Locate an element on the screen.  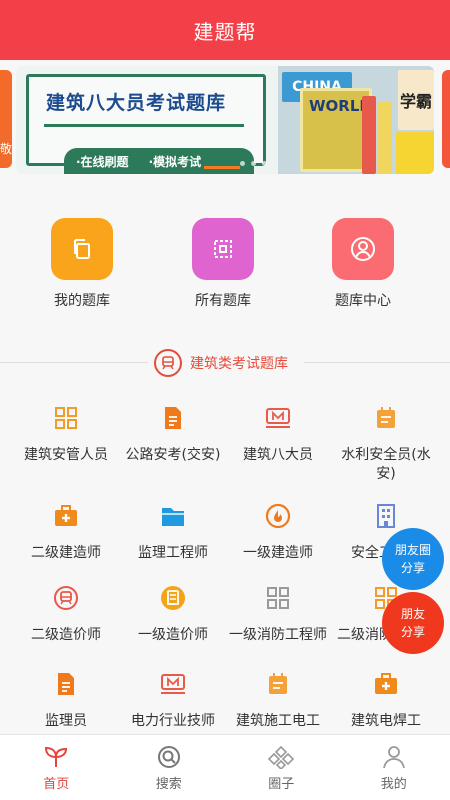
banner-prev-slide-text: 敬 is located at coordinates (6, 149).